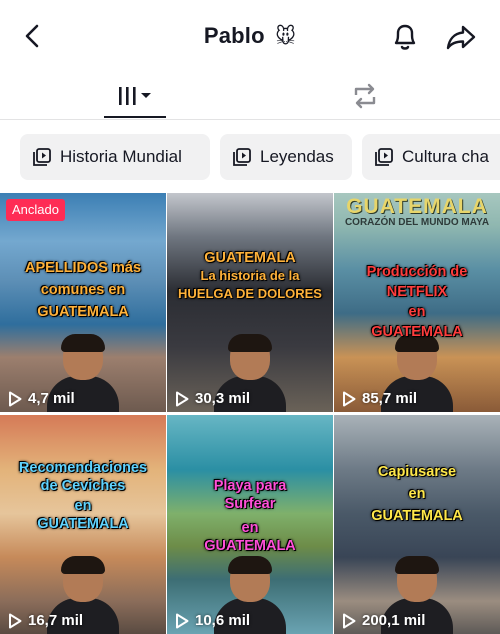  I want to click on view-count: 4,7 mil, so click(41, 398).